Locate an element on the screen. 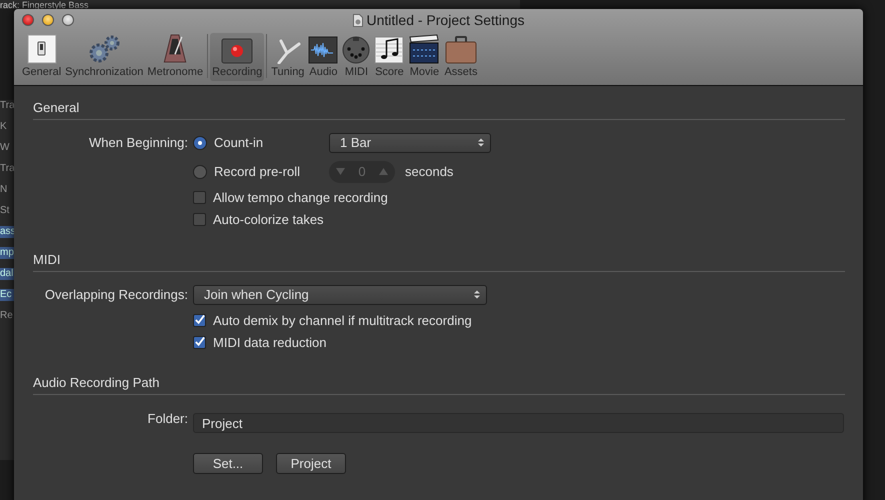 The width and height of the screenshot is (885, 500). checkbox: MIDI data reduction is located at coordinates (259, 342).